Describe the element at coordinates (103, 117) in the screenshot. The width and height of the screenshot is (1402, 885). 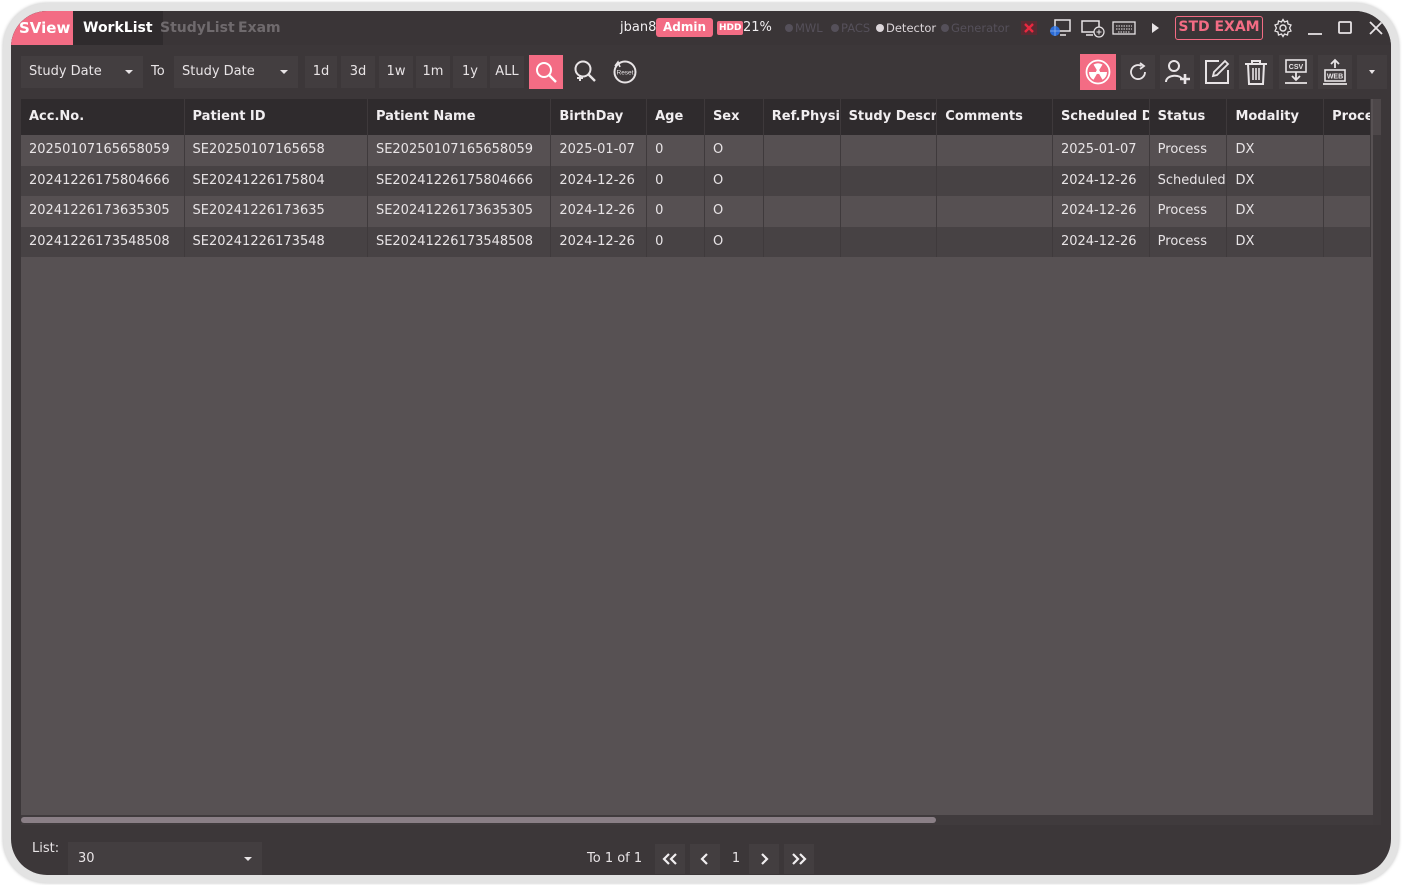
I see `column-header: Acc.No.` at that location.